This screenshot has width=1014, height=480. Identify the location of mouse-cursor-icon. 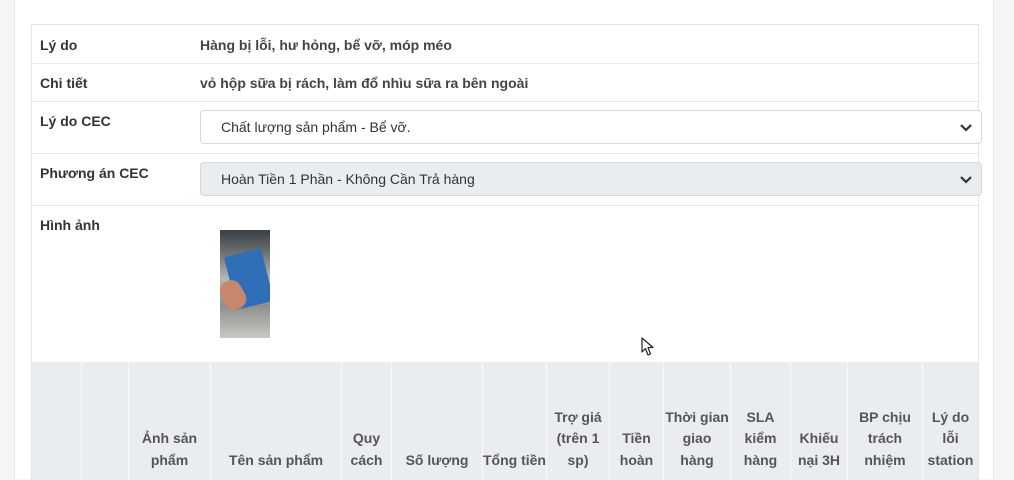
(647, 346).